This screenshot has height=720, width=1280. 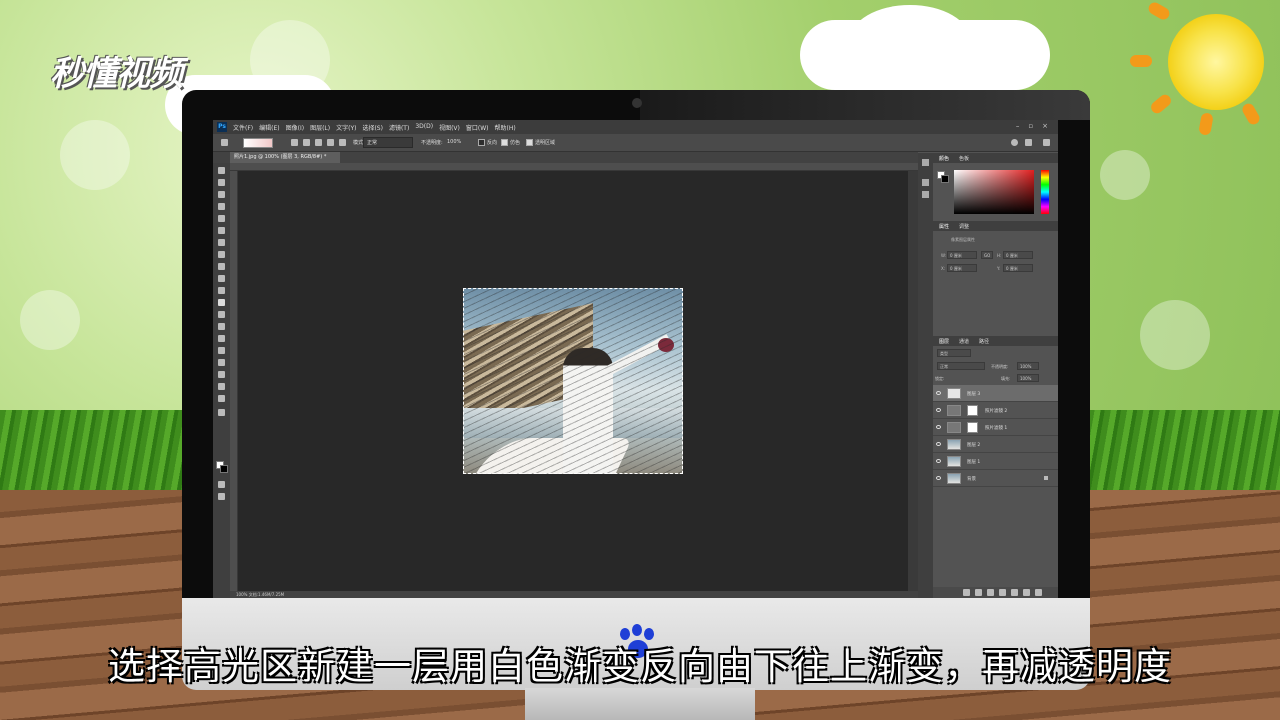 I want to click on blur-tool-icon, so click(x=221, y=314).